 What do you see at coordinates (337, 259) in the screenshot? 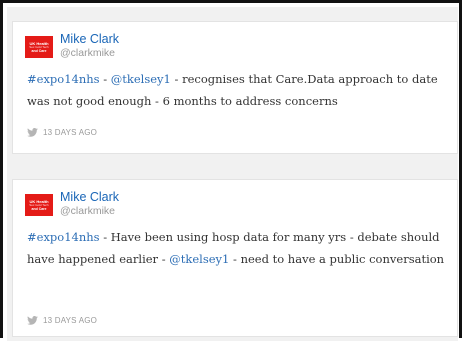
I see `tweet-text-segment: - need to have a public conversation` at bounding box center [337, 259].